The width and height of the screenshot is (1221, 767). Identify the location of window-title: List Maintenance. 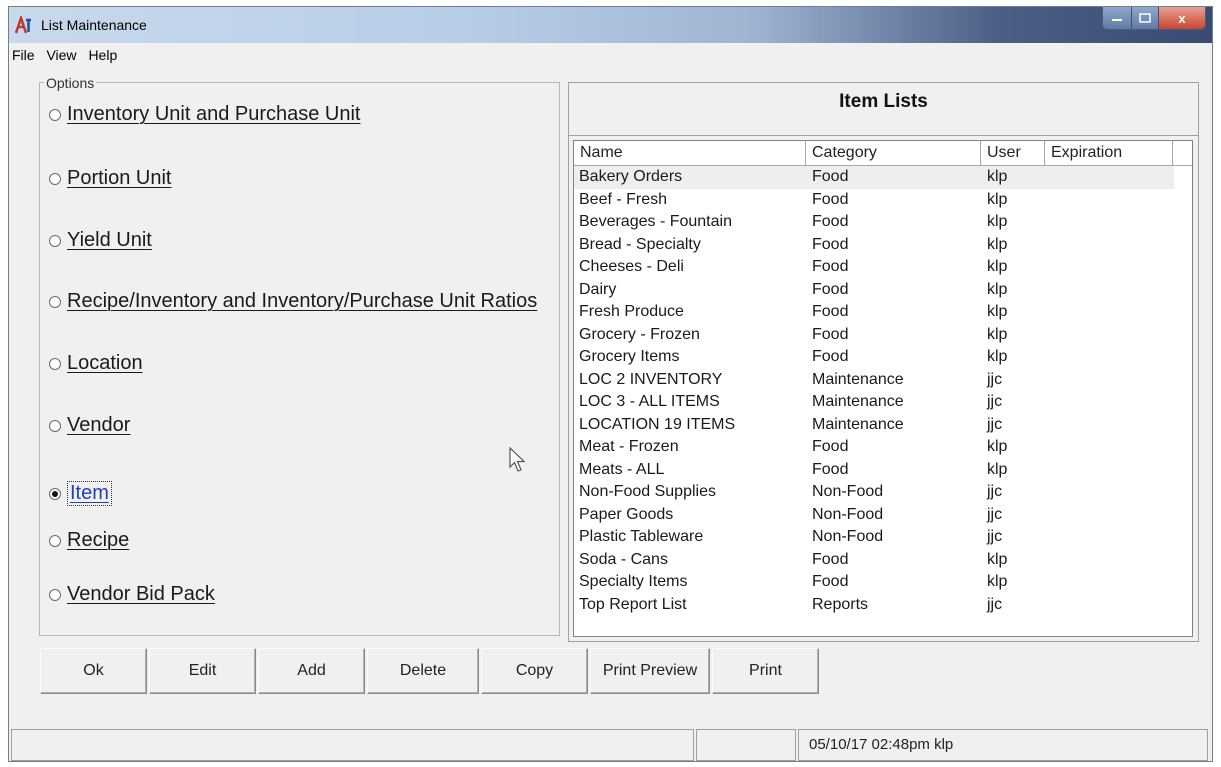
(94, 25).